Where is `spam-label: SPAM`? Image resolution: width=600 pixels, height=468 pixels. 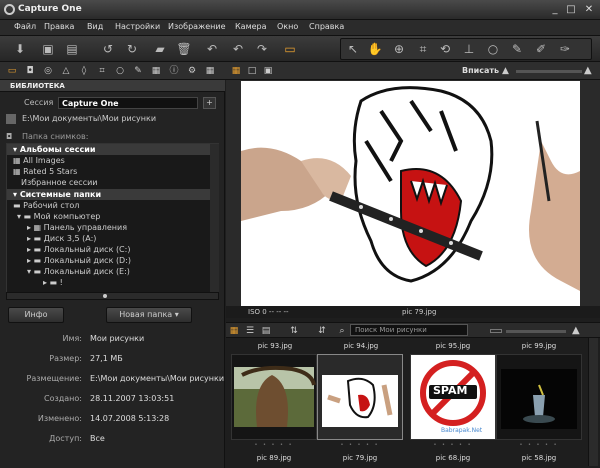
spam-label: SPAM is located at coordinates (450, 390).